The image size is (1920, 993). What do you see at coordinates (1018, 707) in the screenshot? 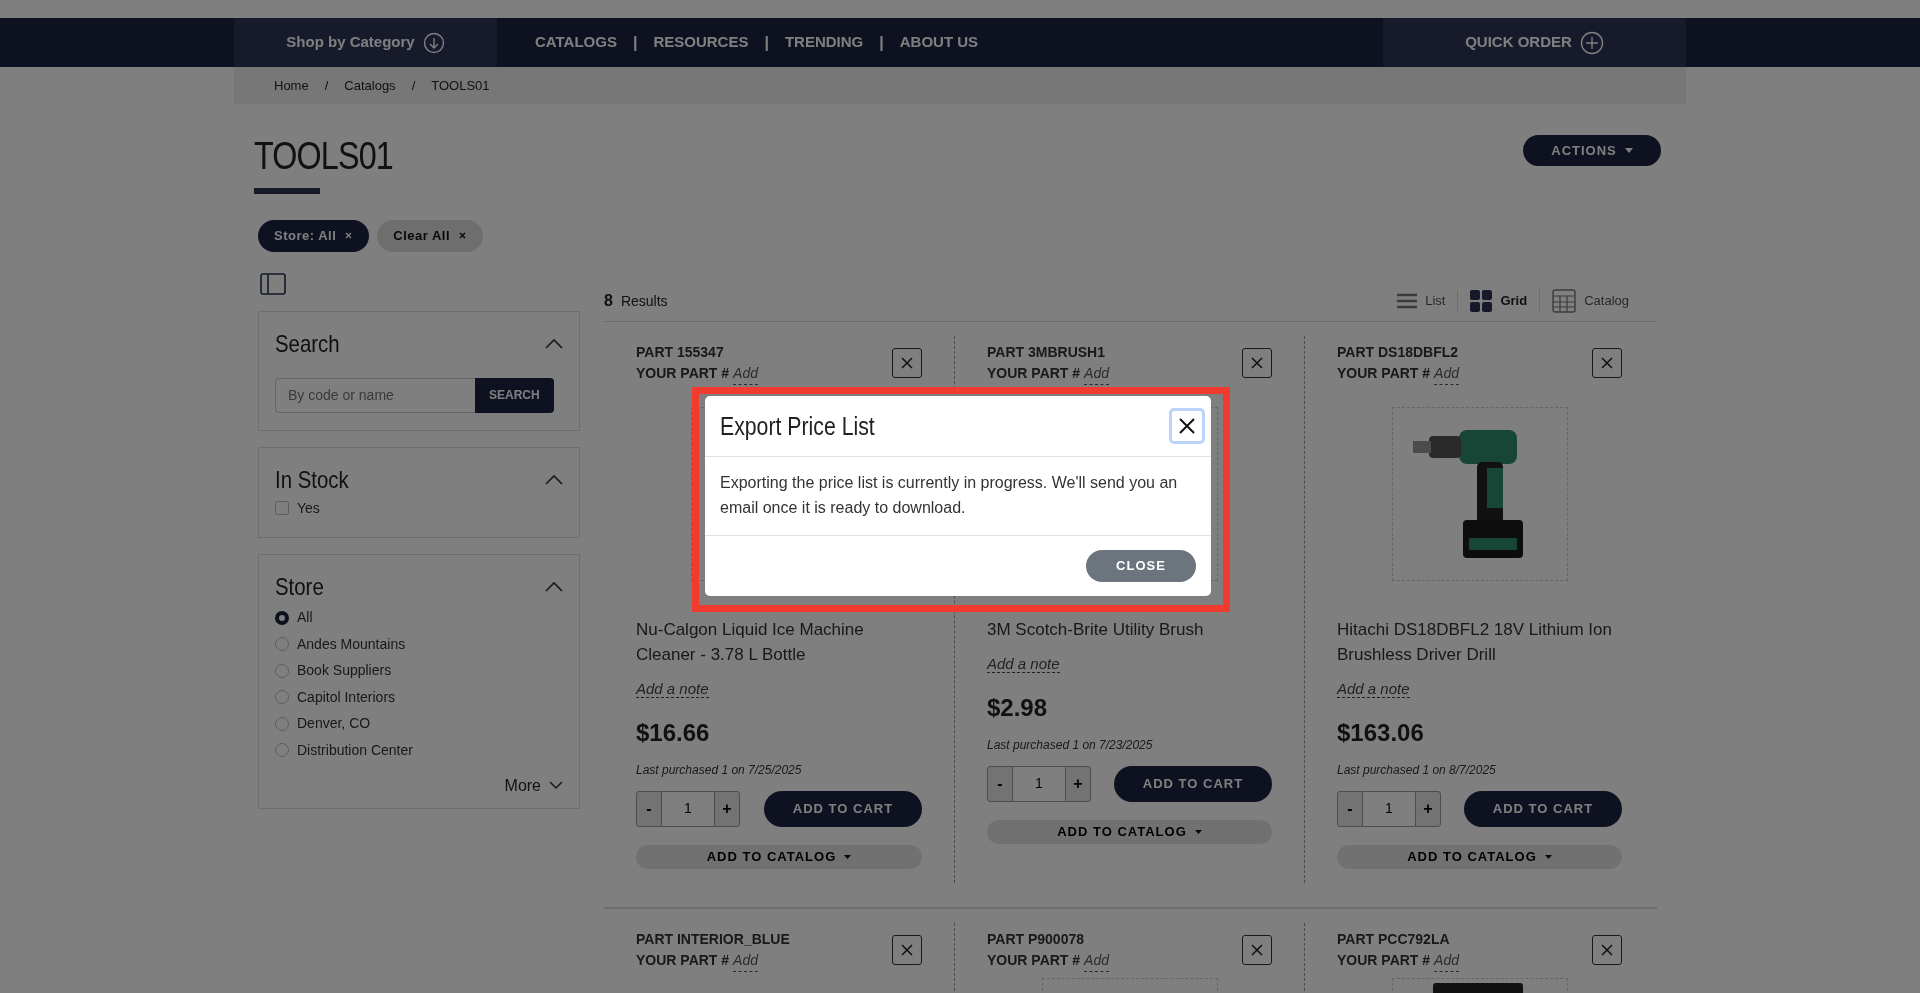
I see `product-price: $2.98` at bounding box center [1018, 707].